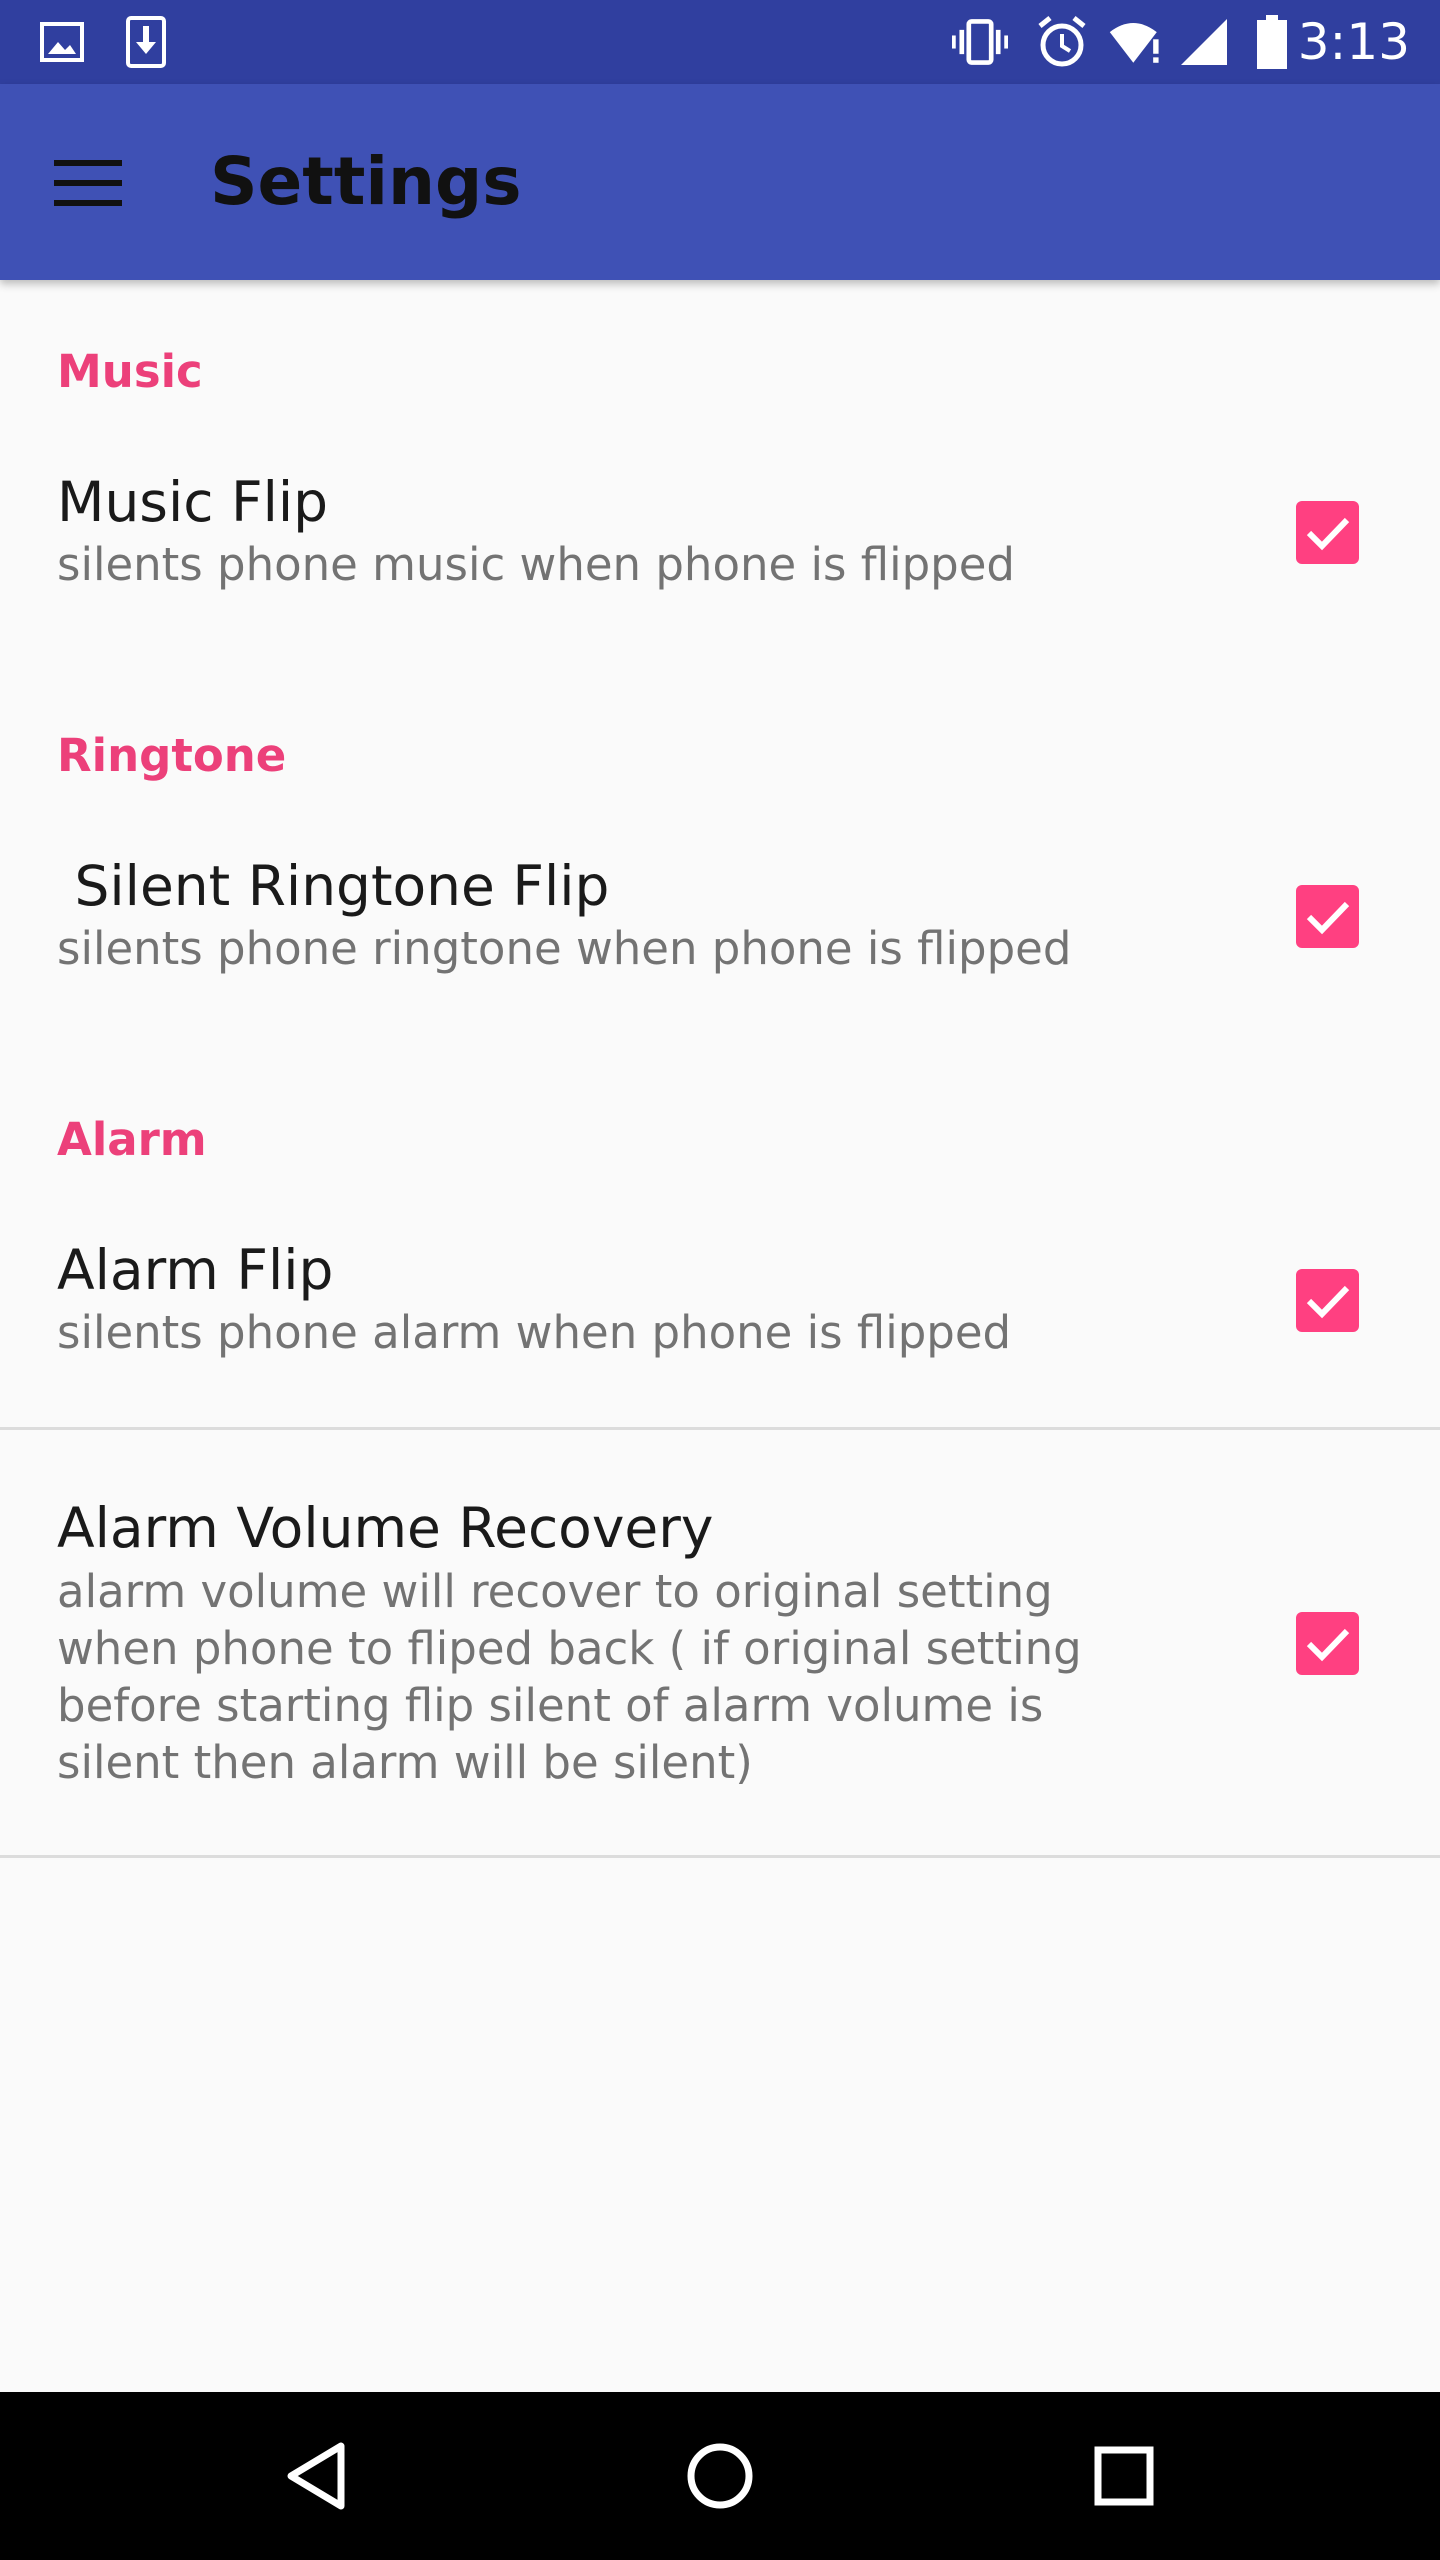 The height and width of the screenshot is (2560, 1440). I want to click on pref-title: Silent Ringtone Flip, so click(333, 886).